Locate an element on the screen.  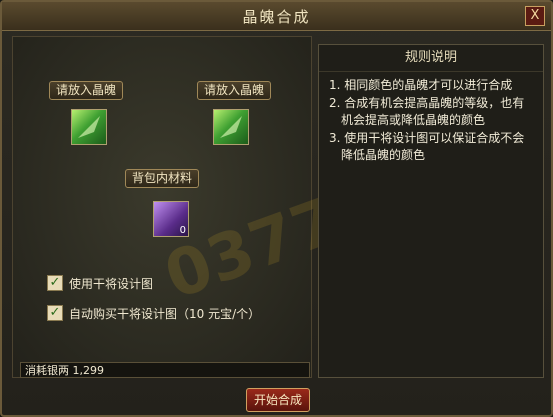
material-count: 0 is located at coordinates (182, 230).